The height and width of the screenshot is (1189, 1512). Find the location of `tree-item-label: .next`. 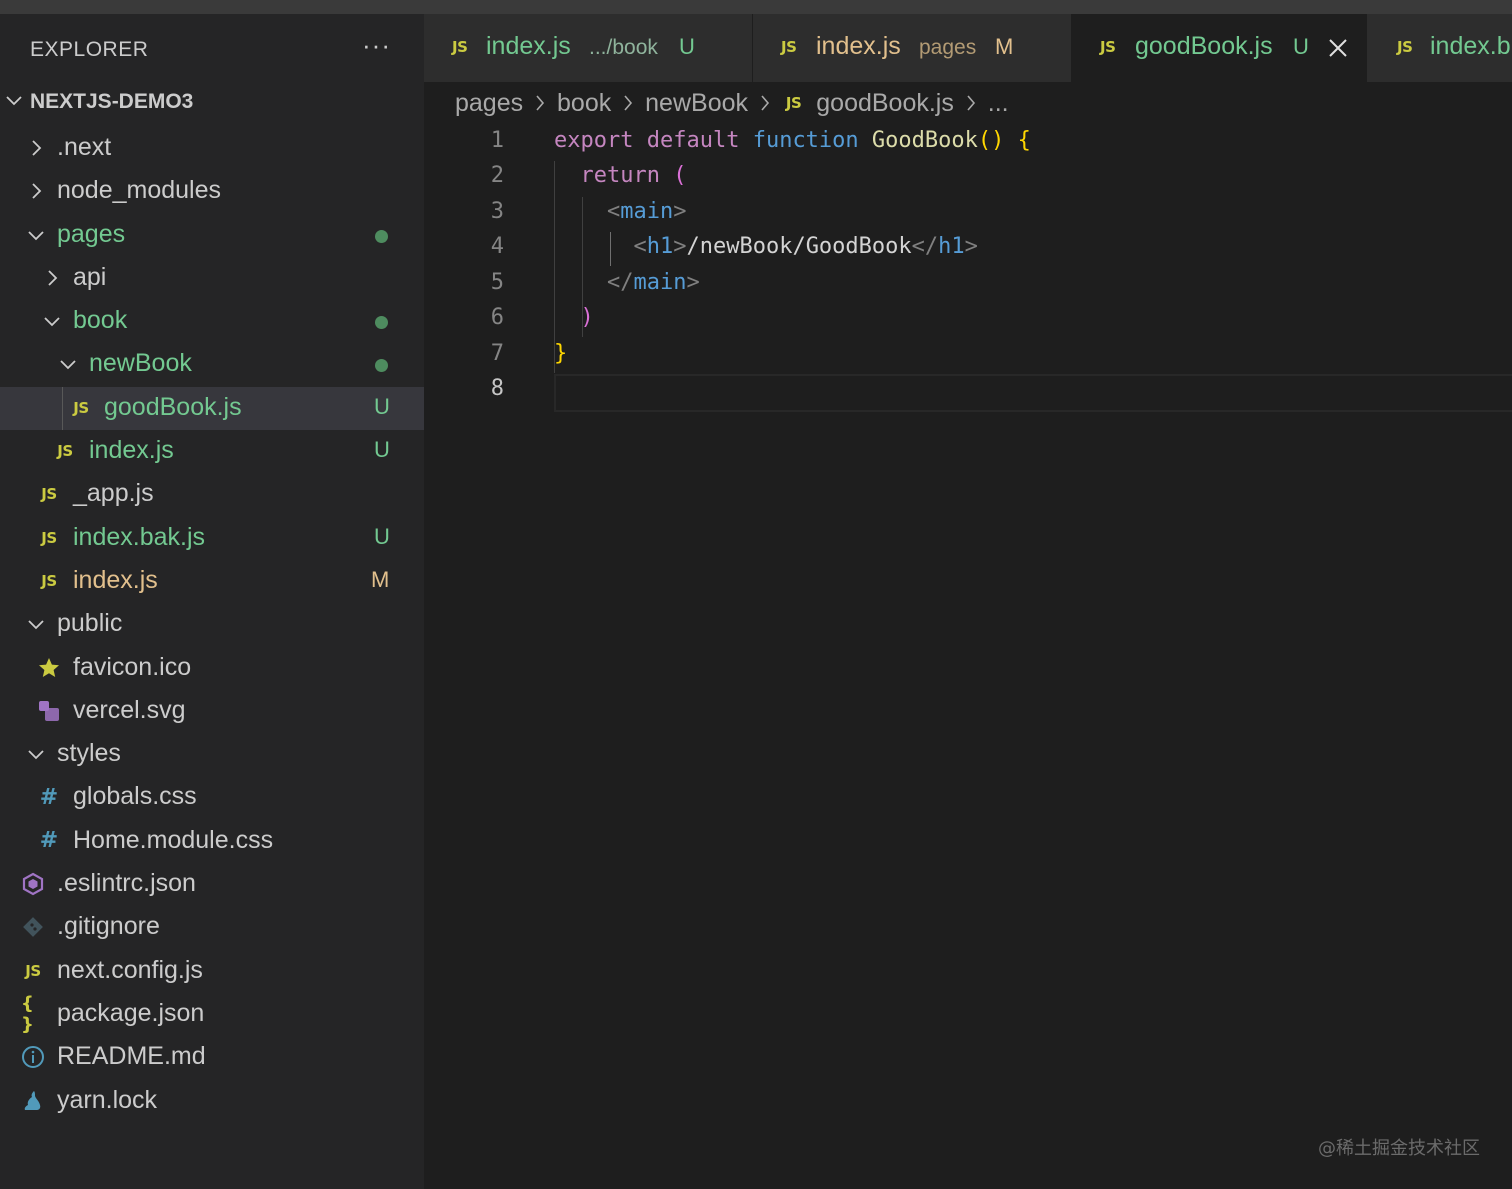

tree-item-label: .next is located at coordinates (84, 147).